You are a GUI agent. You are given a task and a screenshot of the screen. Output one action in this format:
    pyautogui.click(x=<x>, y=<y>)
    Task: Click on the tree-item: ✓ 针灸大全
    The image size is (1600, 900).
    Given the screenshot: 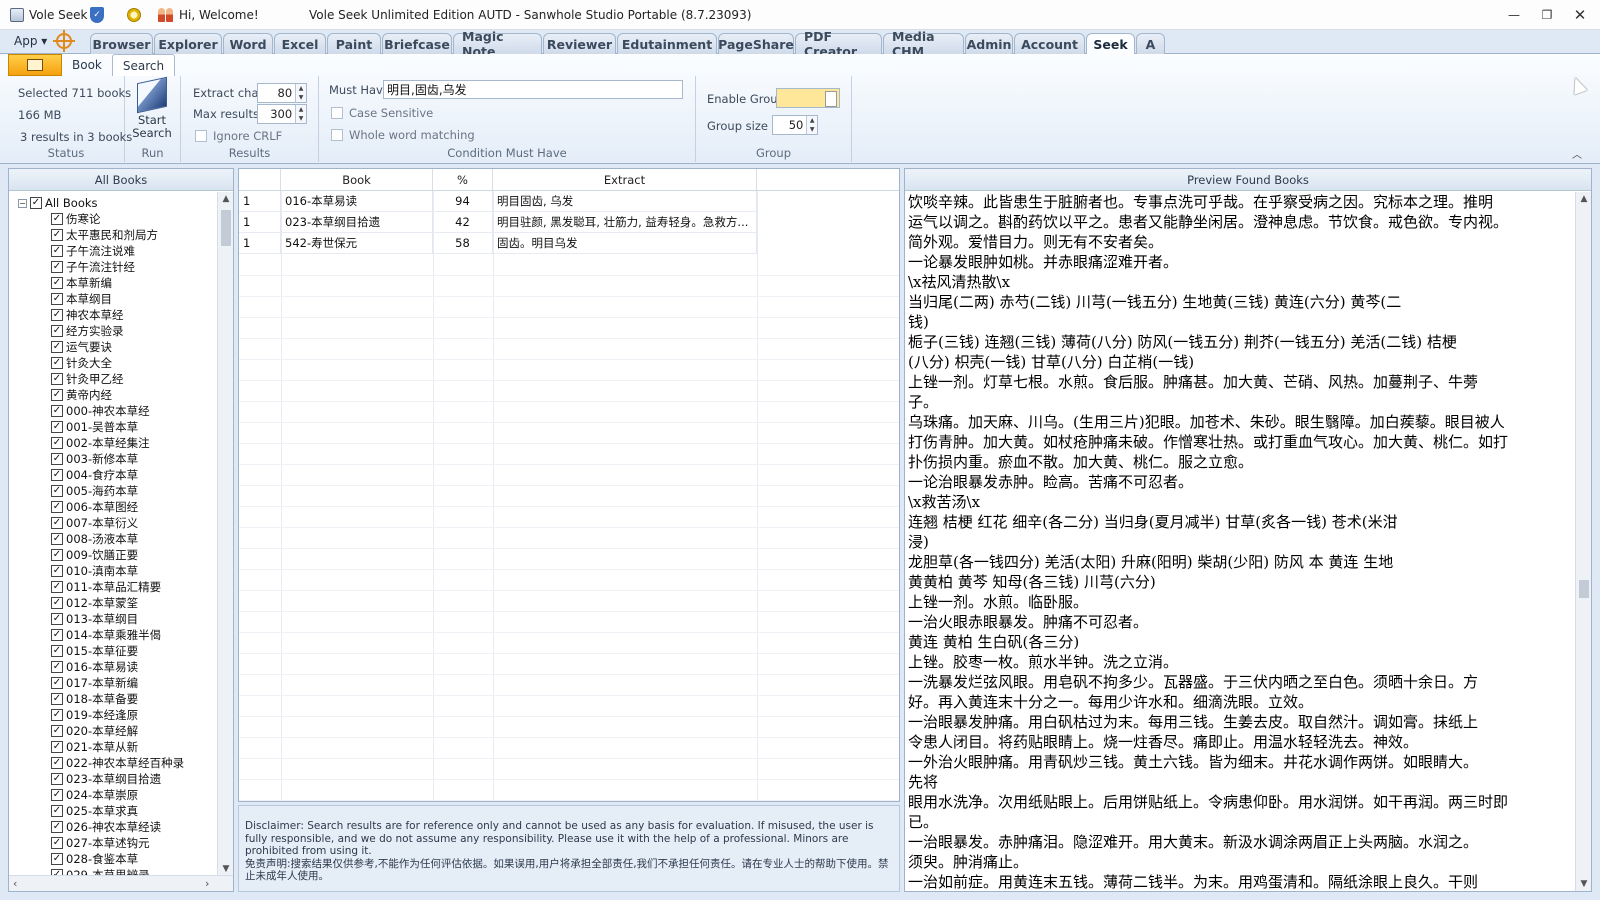 What is the action you would take?
    pyautogui.click(x=81, y=363)
    